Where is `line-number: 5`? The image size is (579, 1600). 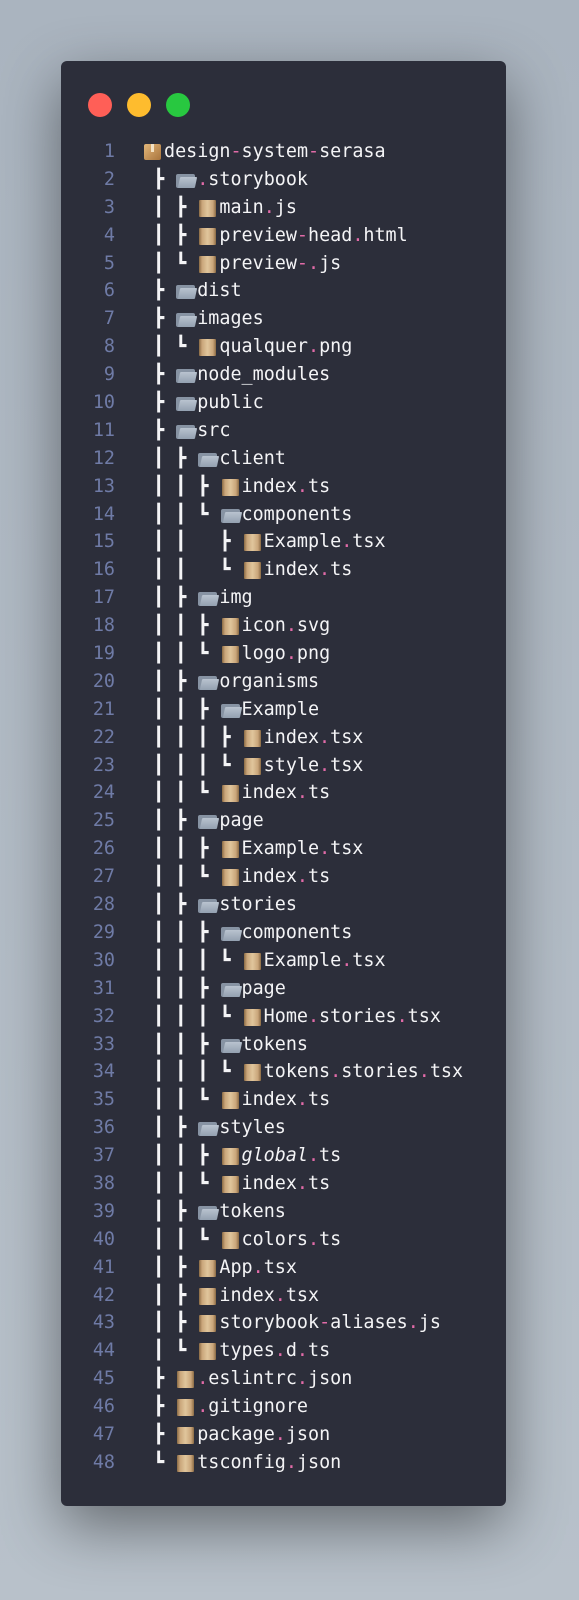 line-number: 5 is located at coordinates (109, 263).